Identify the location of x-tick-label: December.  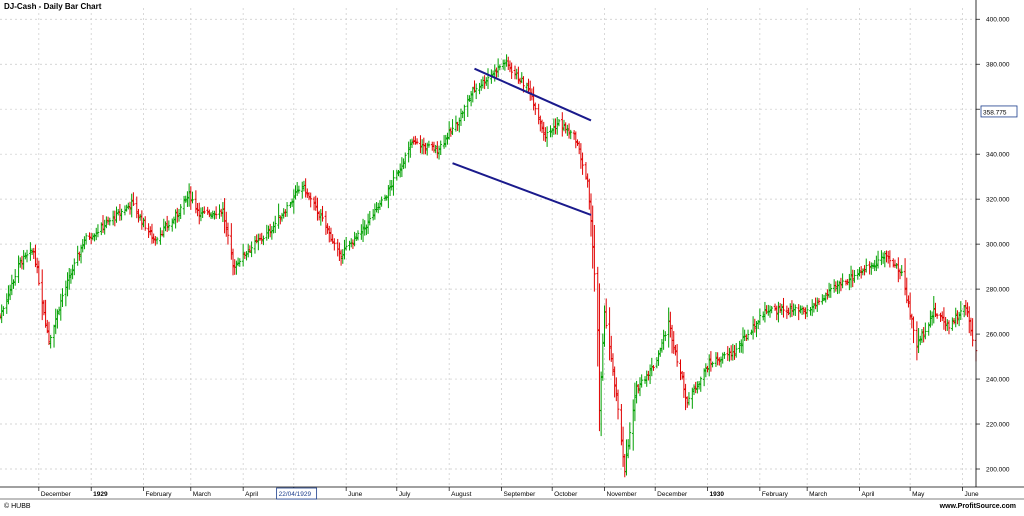
(672, 494).